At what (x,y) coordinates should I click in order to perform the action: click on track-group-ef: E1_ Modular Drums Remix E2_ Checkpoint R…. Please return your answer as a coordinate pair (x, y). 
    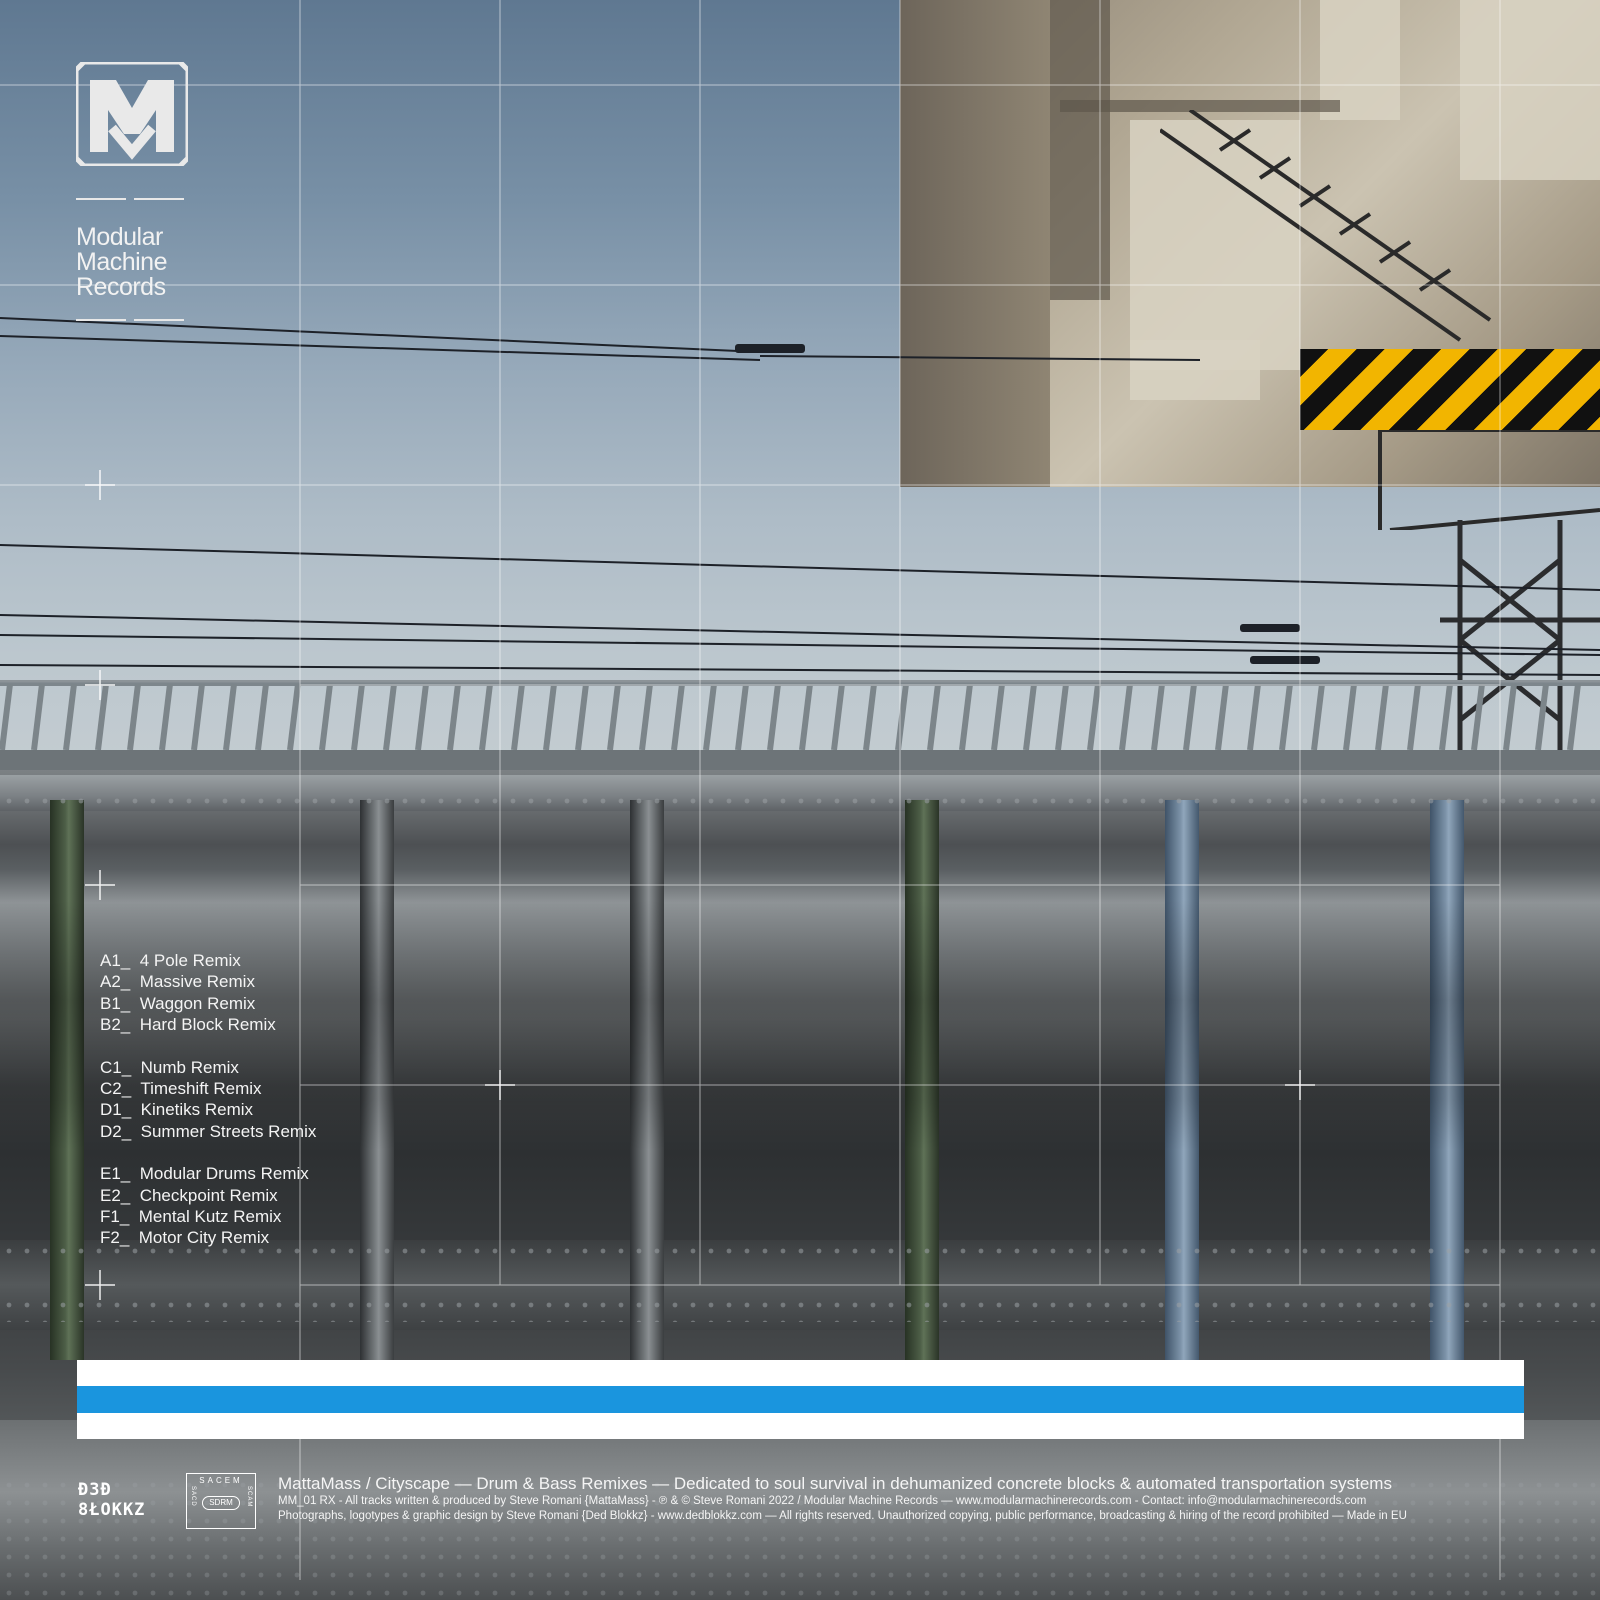
    Looking at the image, I should click on (208, 1206).